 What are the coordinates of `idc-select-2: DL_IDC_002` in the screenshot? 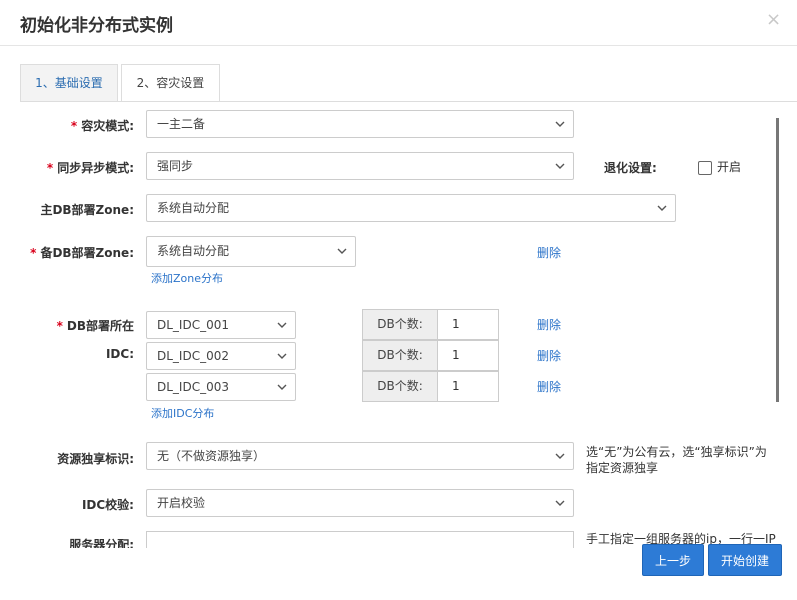 It's located at (221, 356).